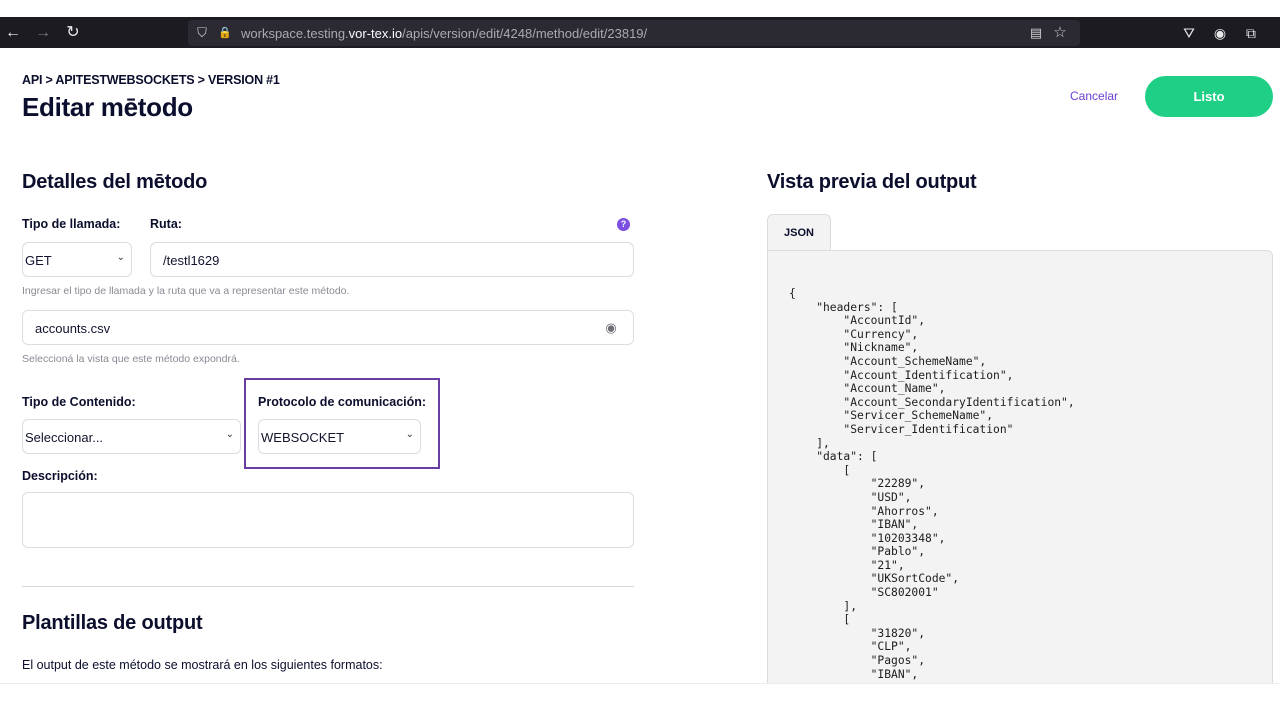 This screenshot has height=720, width=1280. What do you see at coordinates (640, 701) in the screenshot?
I see `bottom-strip` at bounding box center [640, 701].